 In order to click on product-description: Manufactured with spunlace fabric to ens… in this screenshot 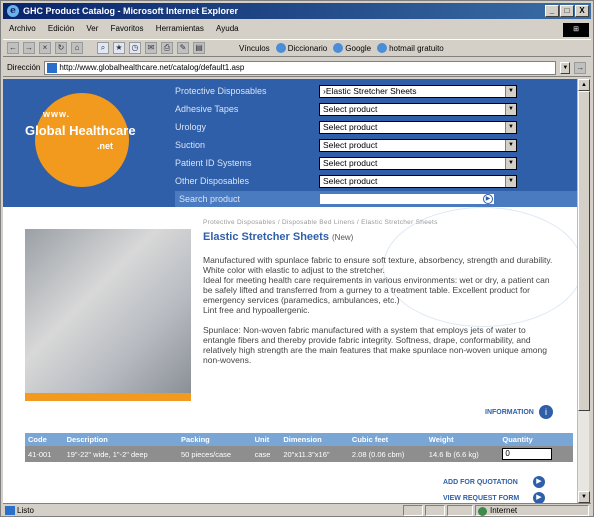, I will do `click(381, 310)`.